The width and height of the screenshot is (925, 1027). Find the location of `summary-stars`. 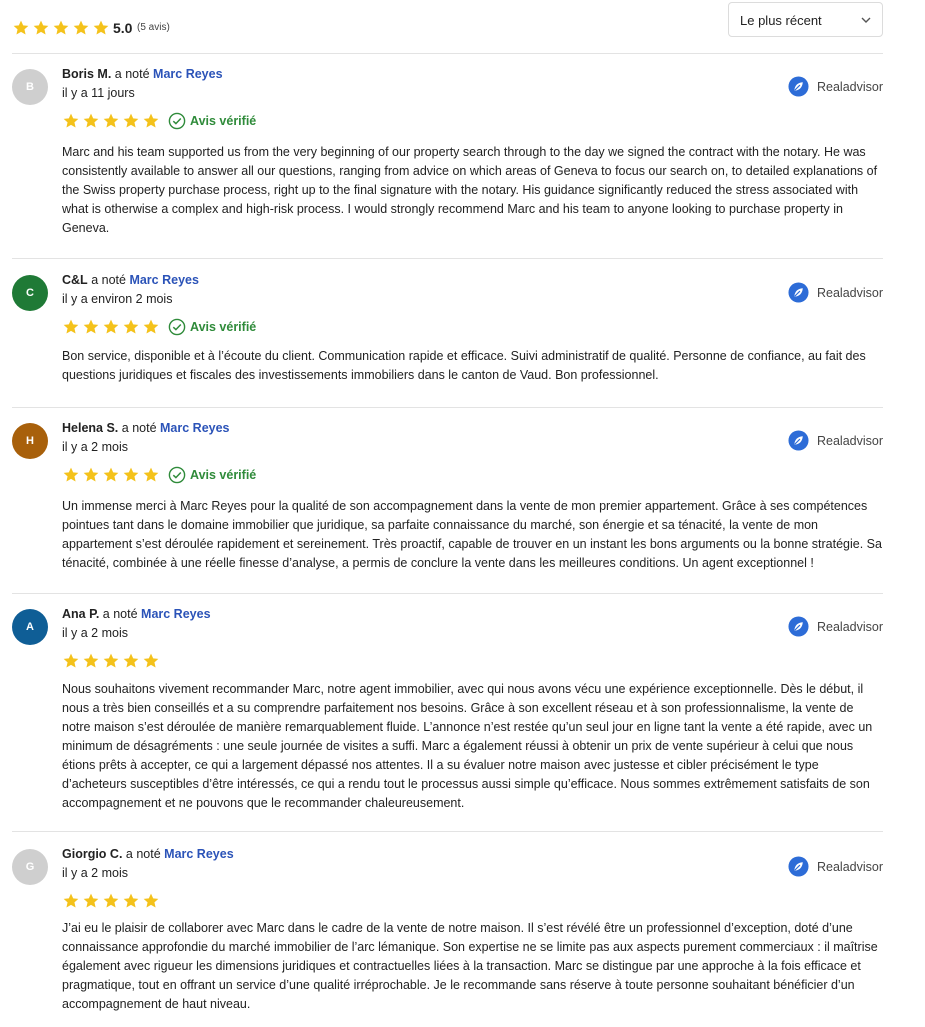

summary-stars is located at coordinates (61, 28).